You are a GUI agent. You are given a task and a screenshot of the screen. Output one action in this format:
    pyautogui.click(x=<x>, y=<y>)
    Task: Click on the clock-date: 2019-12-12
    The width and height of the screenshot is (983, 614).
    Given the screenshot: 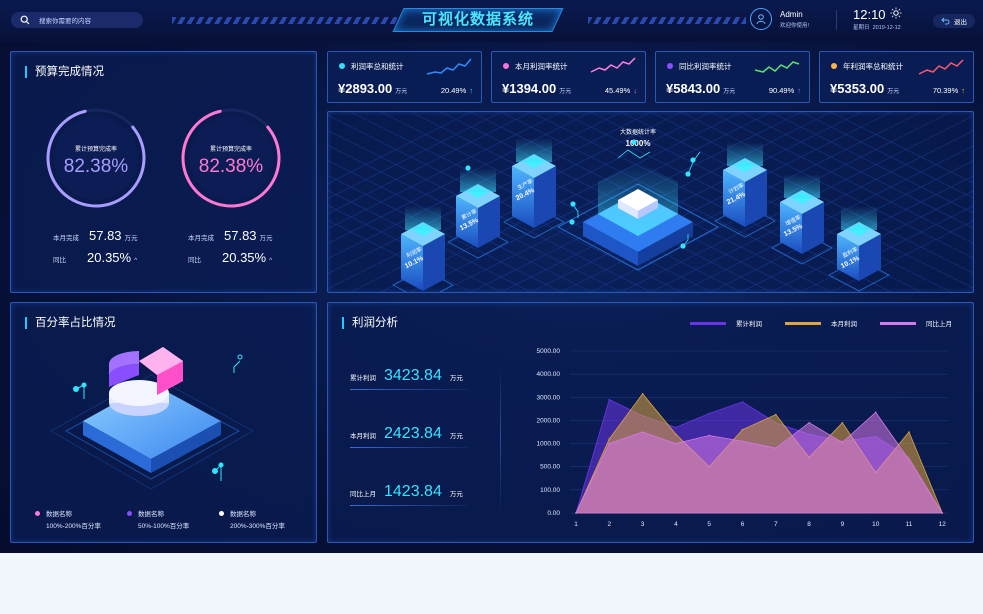 What is the action you would take?
    pyautogui.click(x=886, y=28)
    